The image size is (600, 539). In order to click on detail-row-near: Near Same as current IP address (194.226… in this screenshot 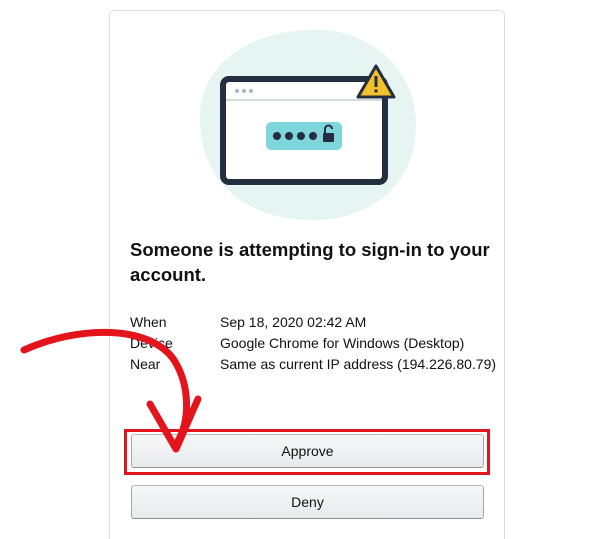, I will do `click(315, 364)`.